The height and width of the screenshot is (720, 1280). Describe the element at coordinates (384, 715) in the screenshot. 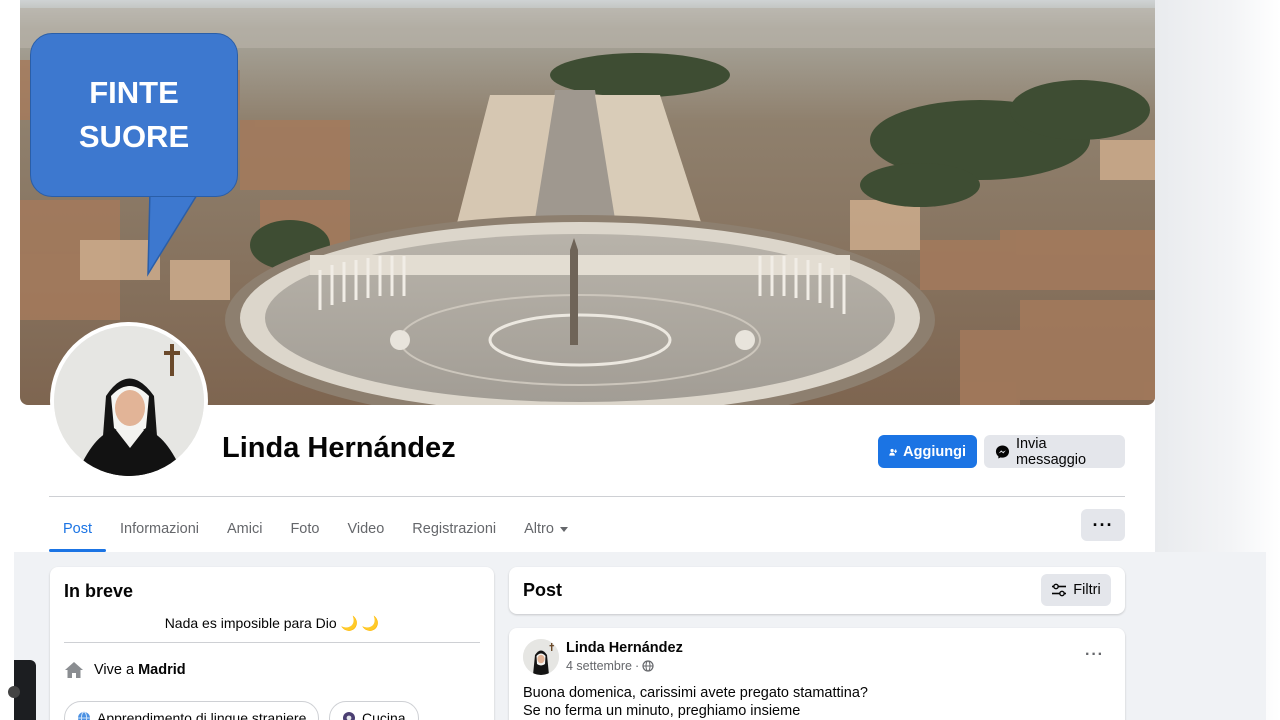

I see `interest-label: Cucina` at that location.